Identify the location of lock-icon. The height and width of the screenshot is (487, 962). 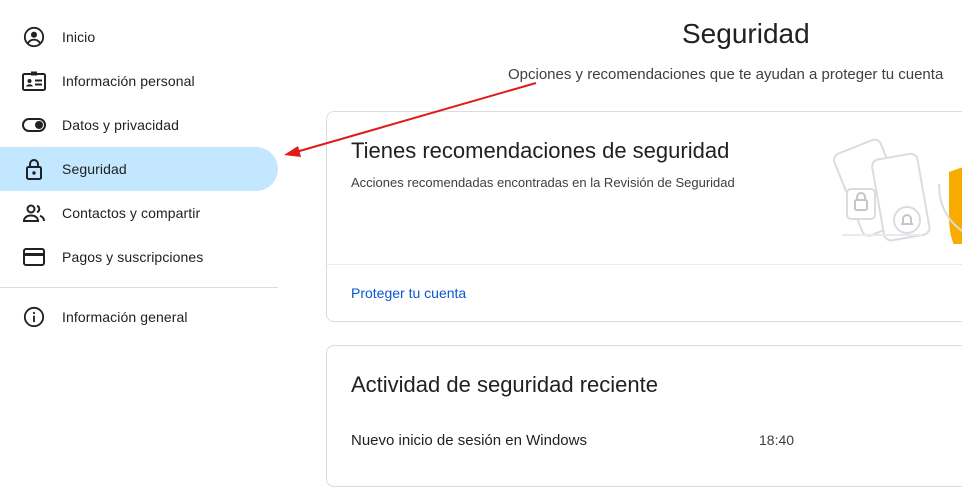
(34, 169).